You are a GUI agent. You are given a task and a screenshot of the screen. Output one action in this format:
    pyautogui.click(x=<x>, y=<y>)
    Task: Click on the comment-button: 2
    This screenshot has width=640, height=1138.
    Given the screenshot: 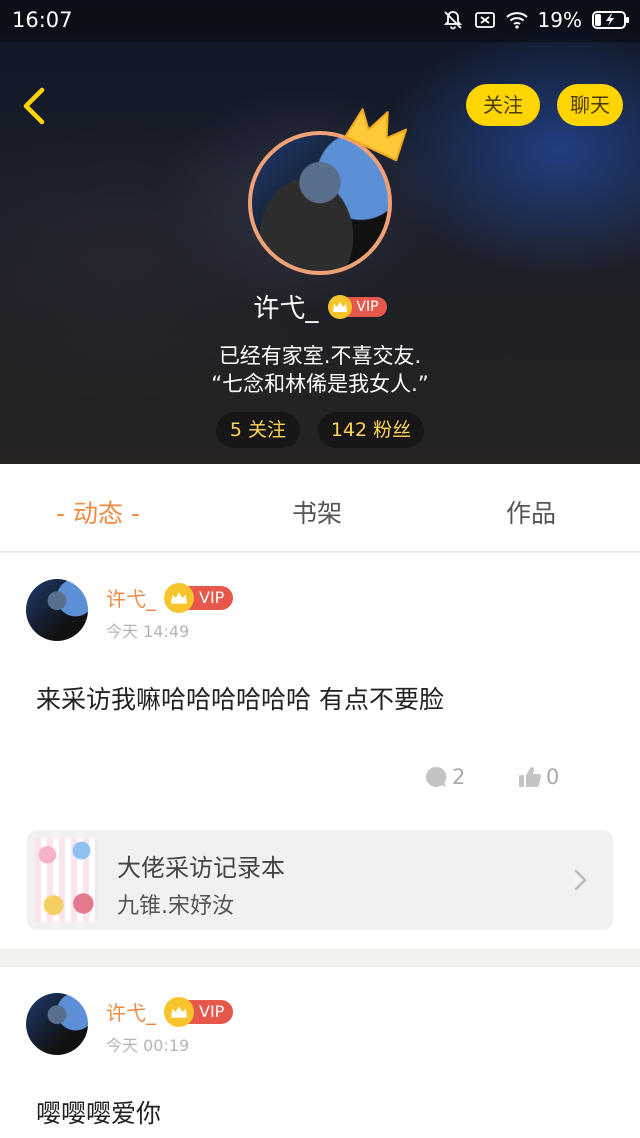 What is the action you would take?
    pyautogui.click(x=444, y=777)
    